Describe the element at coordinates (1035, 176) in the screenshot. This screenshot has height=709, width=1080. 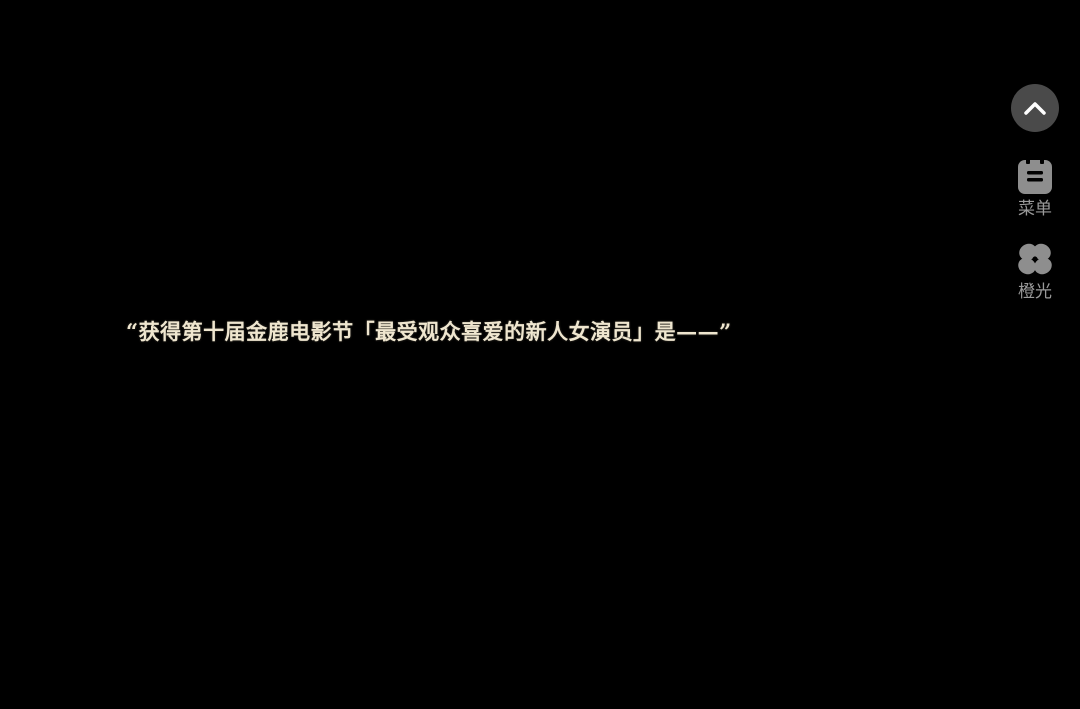
I see `menu-icon` at that location.